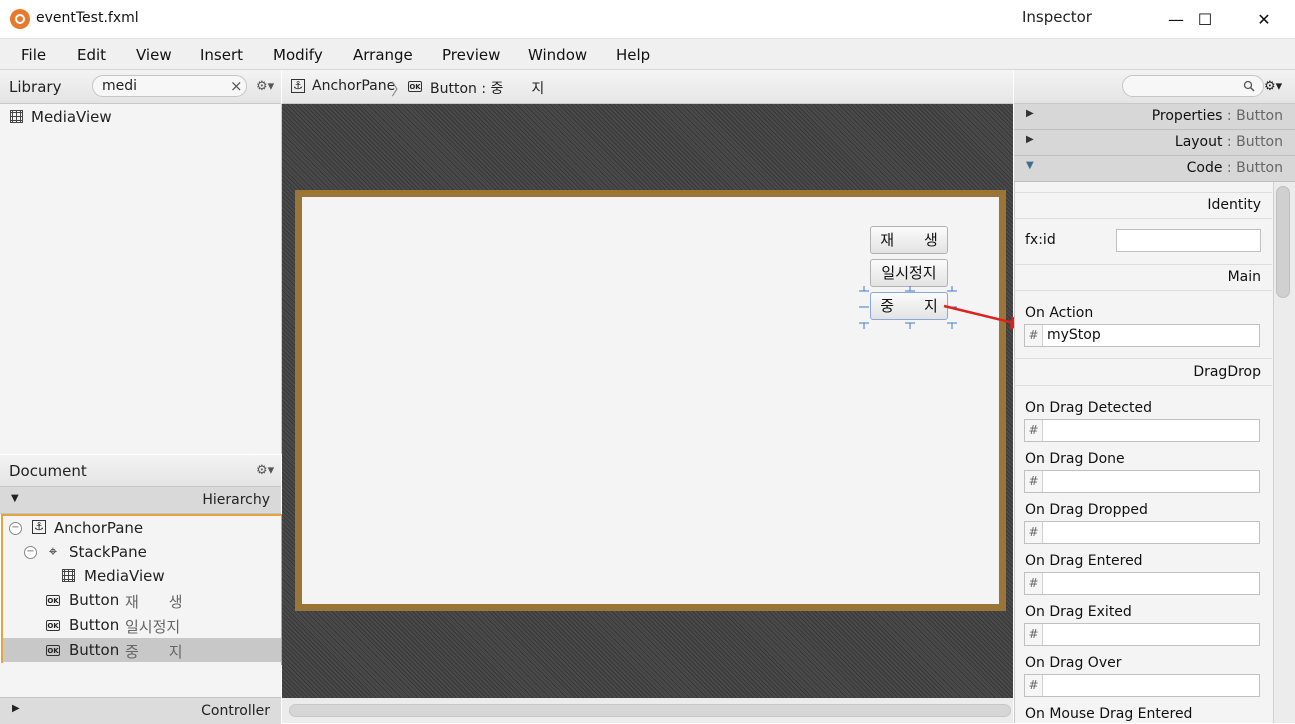  Describe the element at coordinates (99, 528) in the screenshot. I see `tree-item-label: AnchorPane` at that location.